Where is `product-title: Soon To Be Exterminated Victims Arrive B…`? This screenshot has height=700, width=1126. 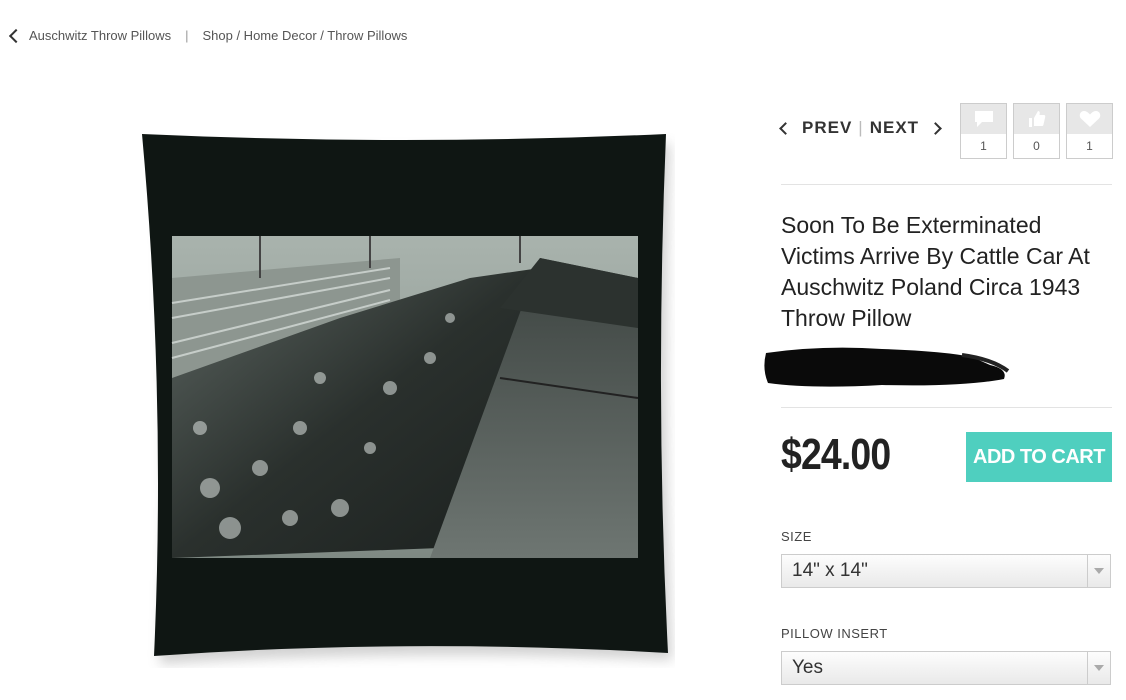
product-title: Soon To Be Exterminated Victims Arrive B… is located at coordinates (935, 271).